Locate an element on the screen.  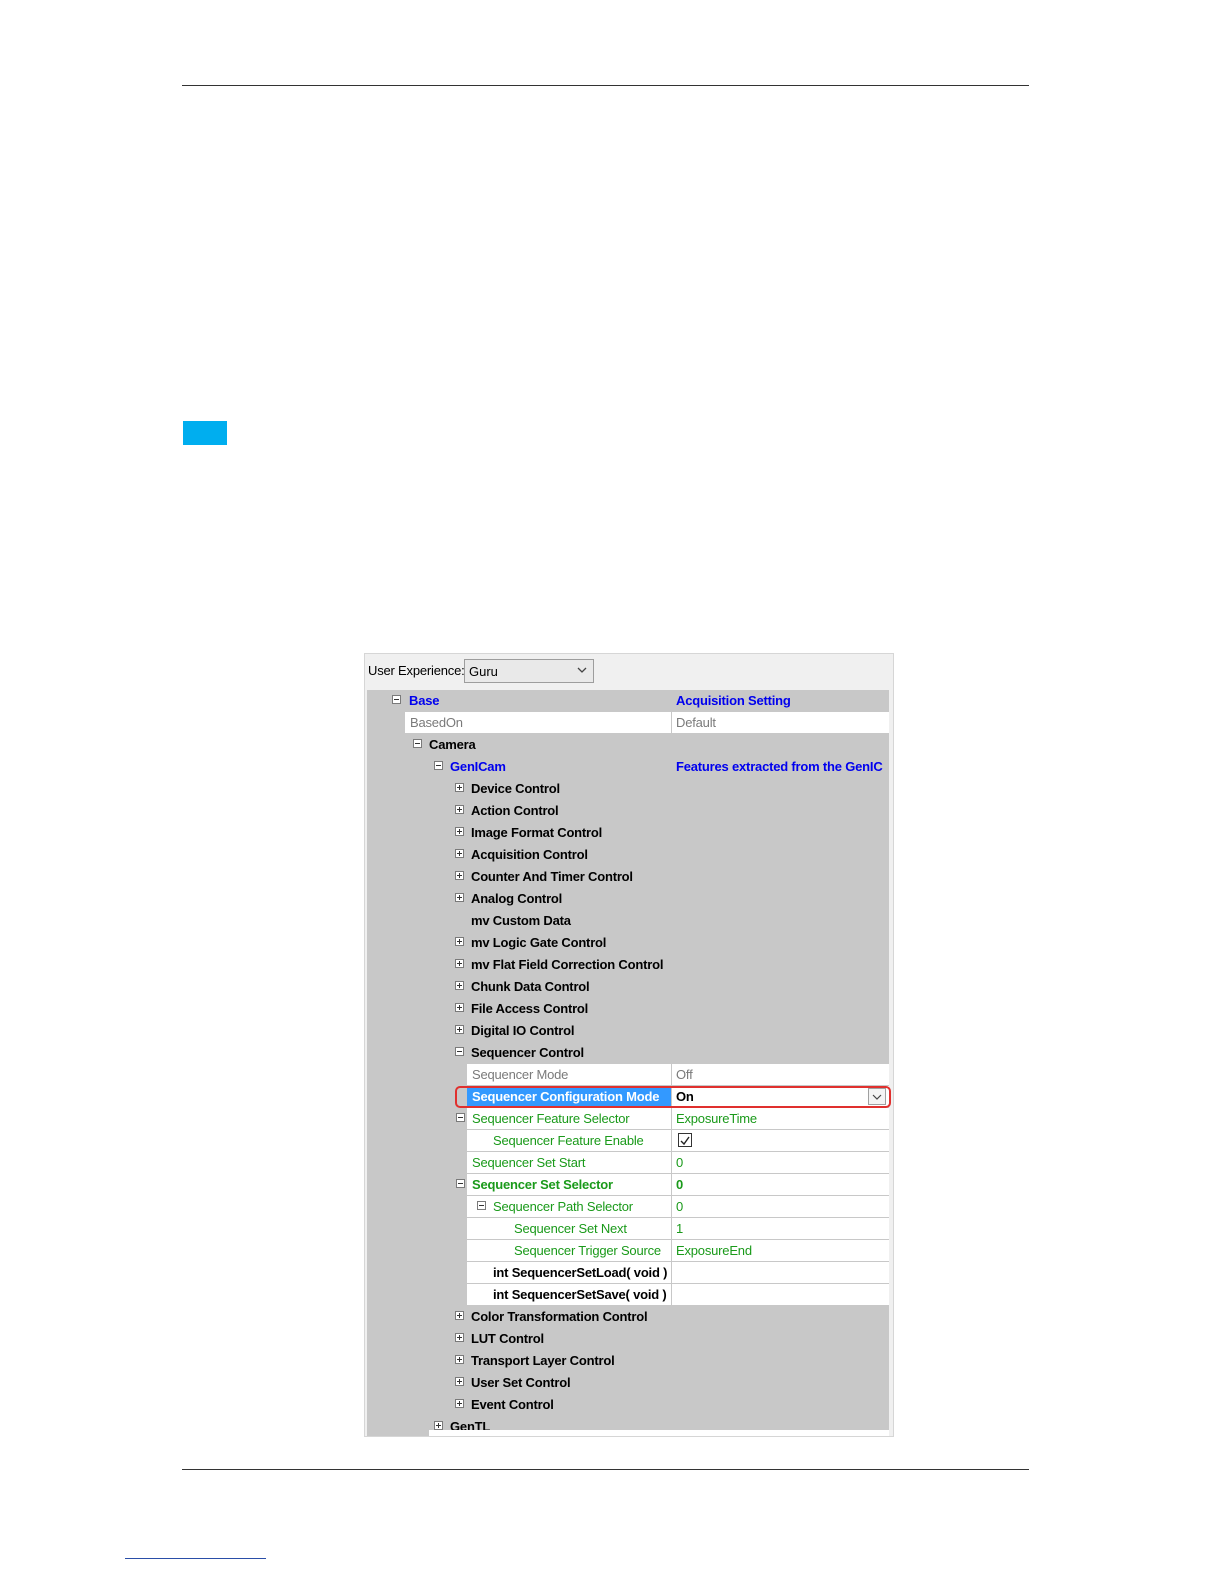
tree-row-category: File Access Control is located at coordinates (628, 1009).